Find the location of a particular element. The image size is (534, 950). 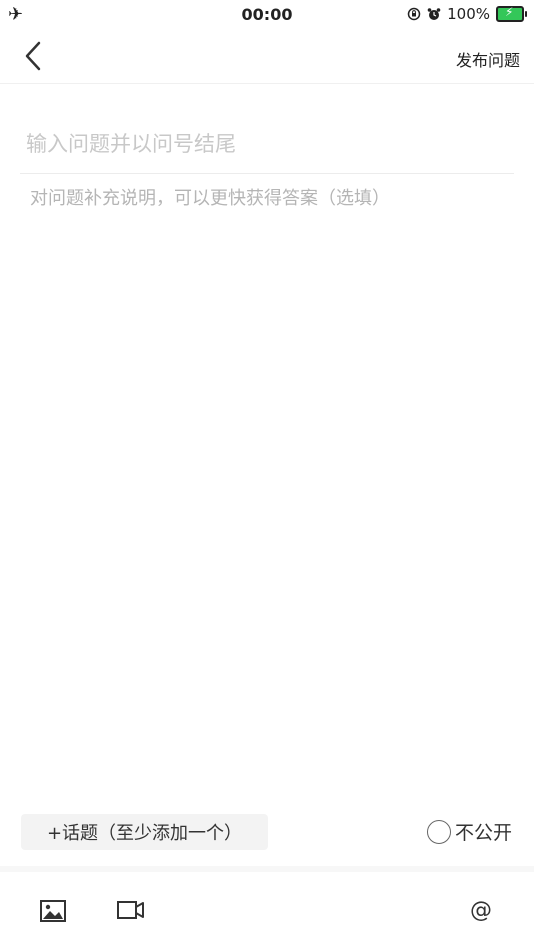

back-icon is located at coordinates (35, 56).